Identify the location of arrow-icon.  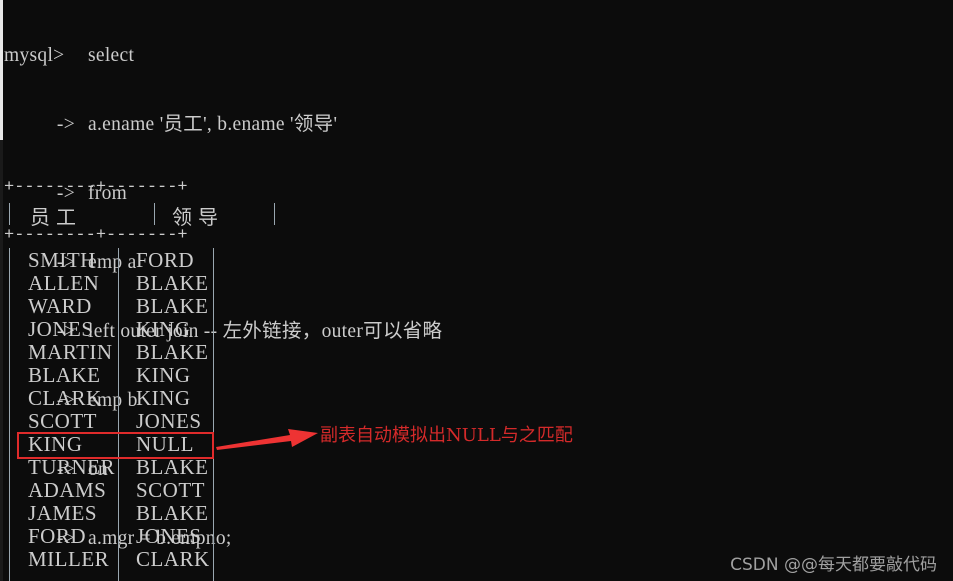
(267, 439).